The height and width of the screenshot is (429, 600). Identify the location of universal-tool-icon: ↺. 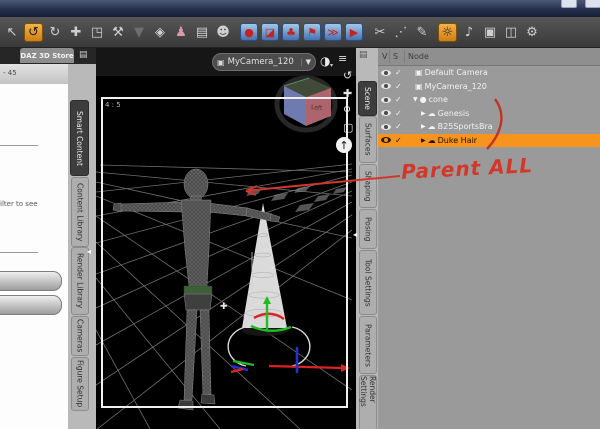
(33, 32).